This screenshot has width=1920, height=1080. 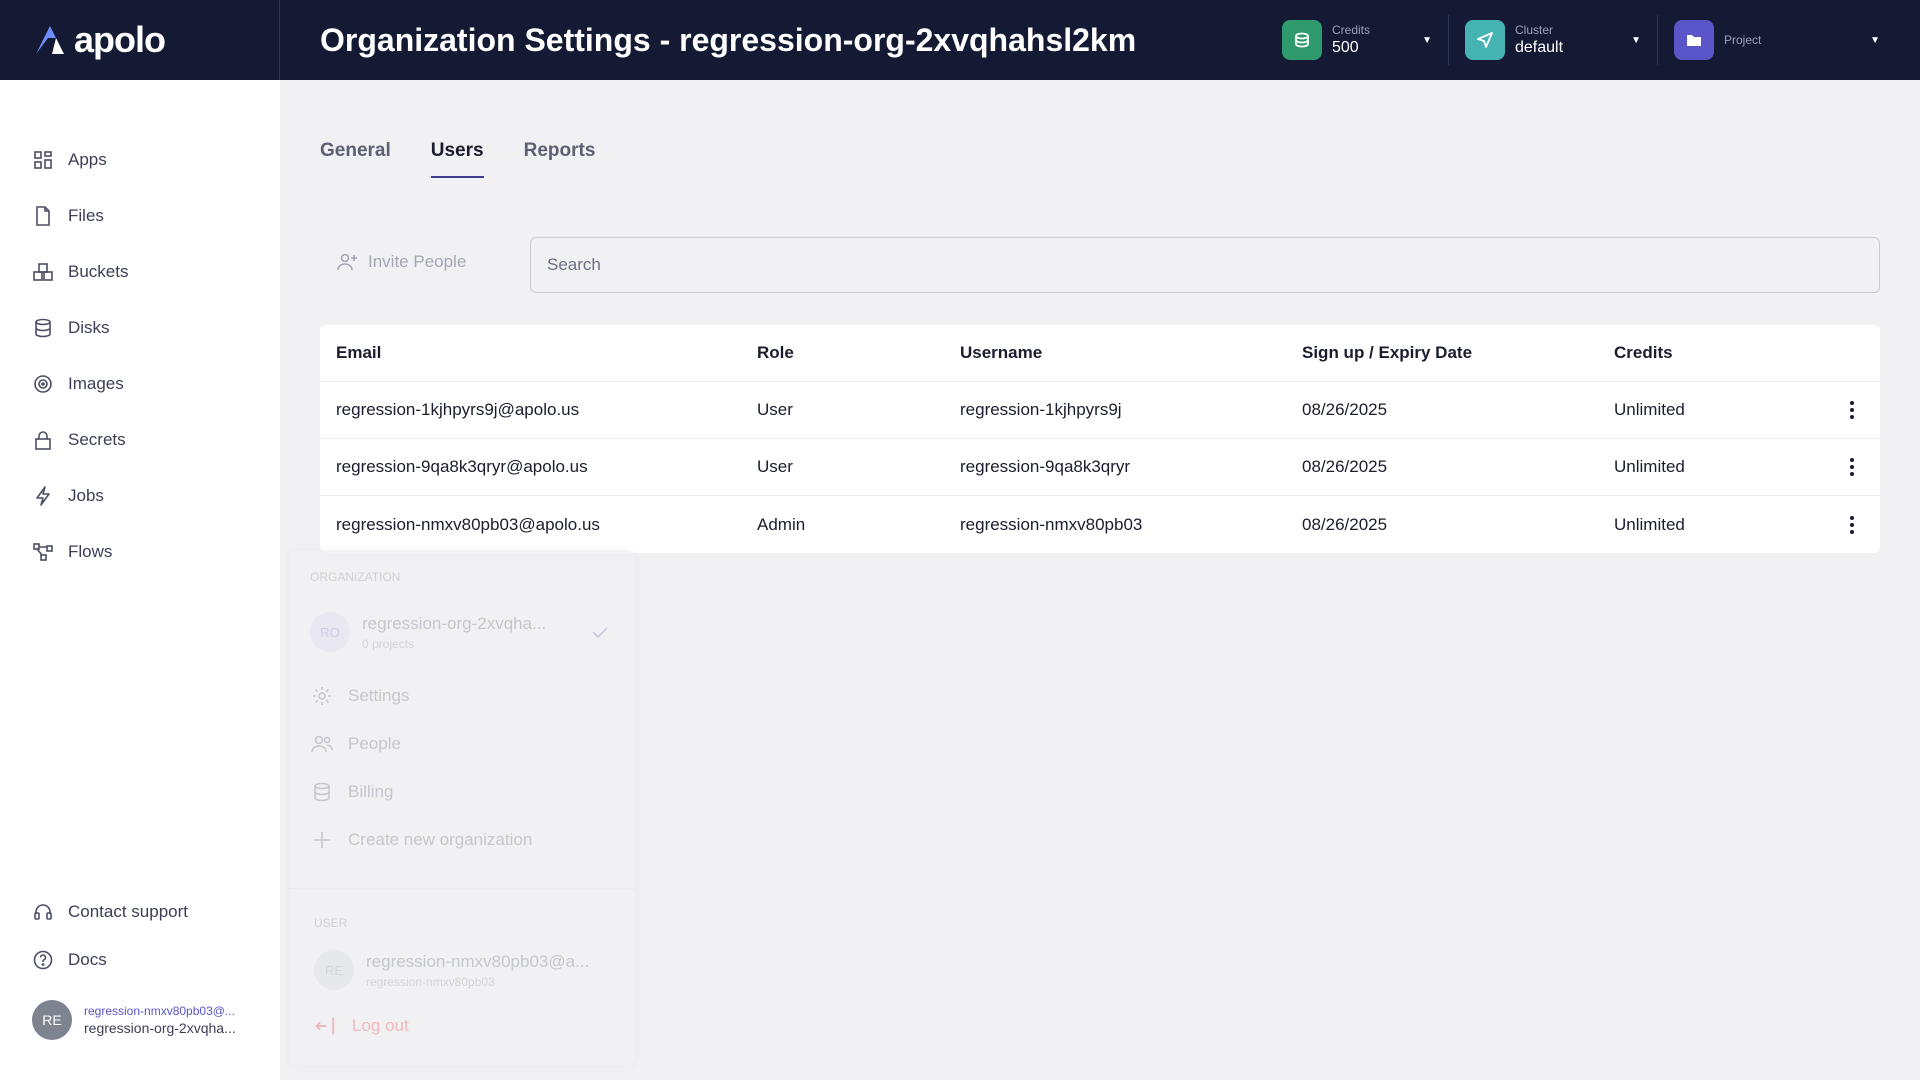 I want to click on column-header-role: Role, so click(x=775, y=353).